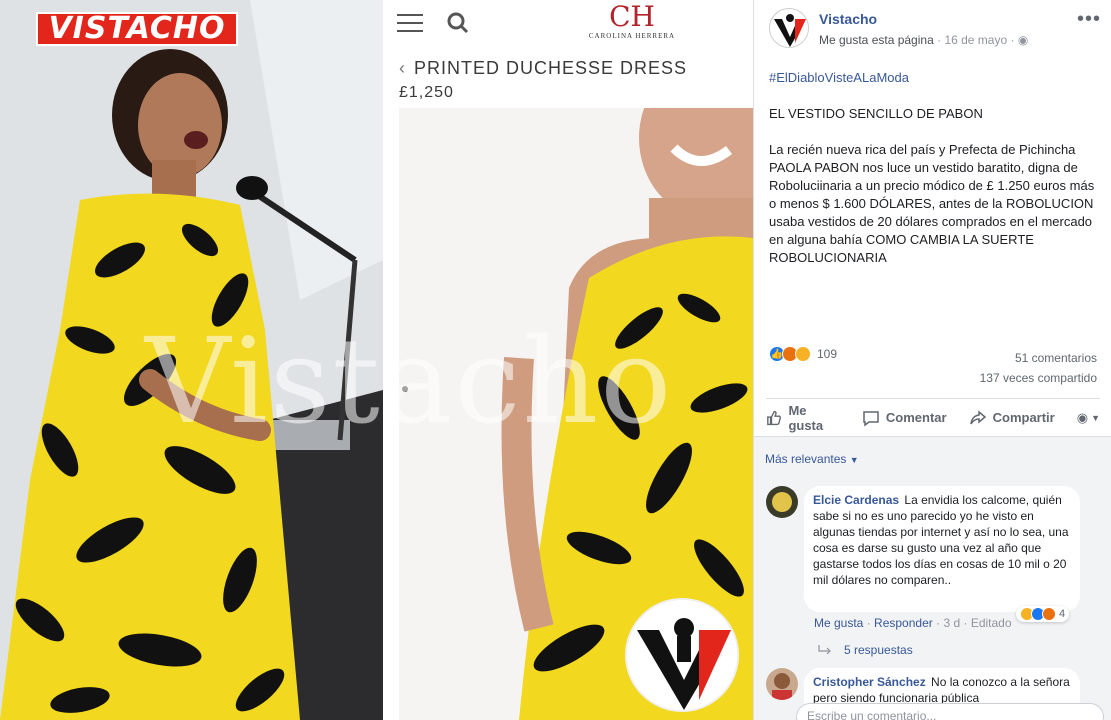 This screenshot has height=720, width=1111. I want to click on engagement-counts: 51 comentarios 137 veces compartido, so click(1038, 368).